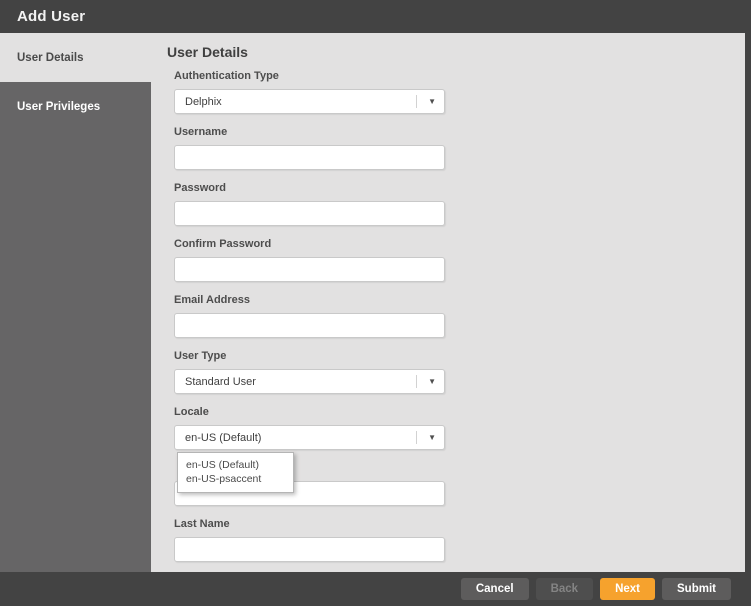  I want to click on locale-dropdown-popup: en-US (Default) en-US-psaccent, so click(235, 472).